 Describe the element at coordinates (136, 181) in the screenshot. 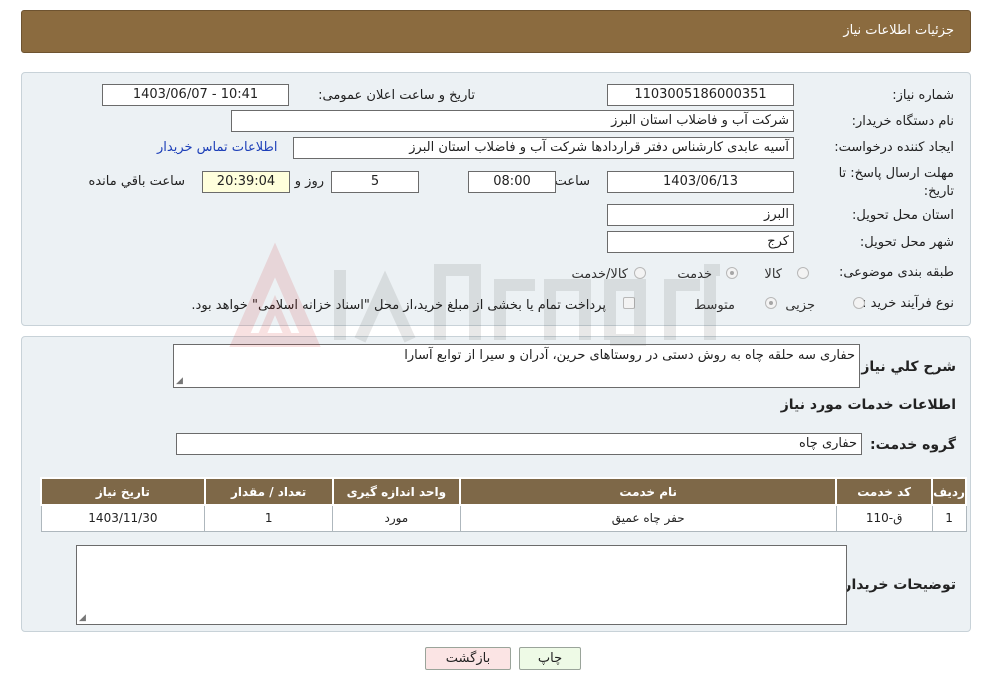

I see `remaining-time-label: ساعت باقي مانده` at that location.